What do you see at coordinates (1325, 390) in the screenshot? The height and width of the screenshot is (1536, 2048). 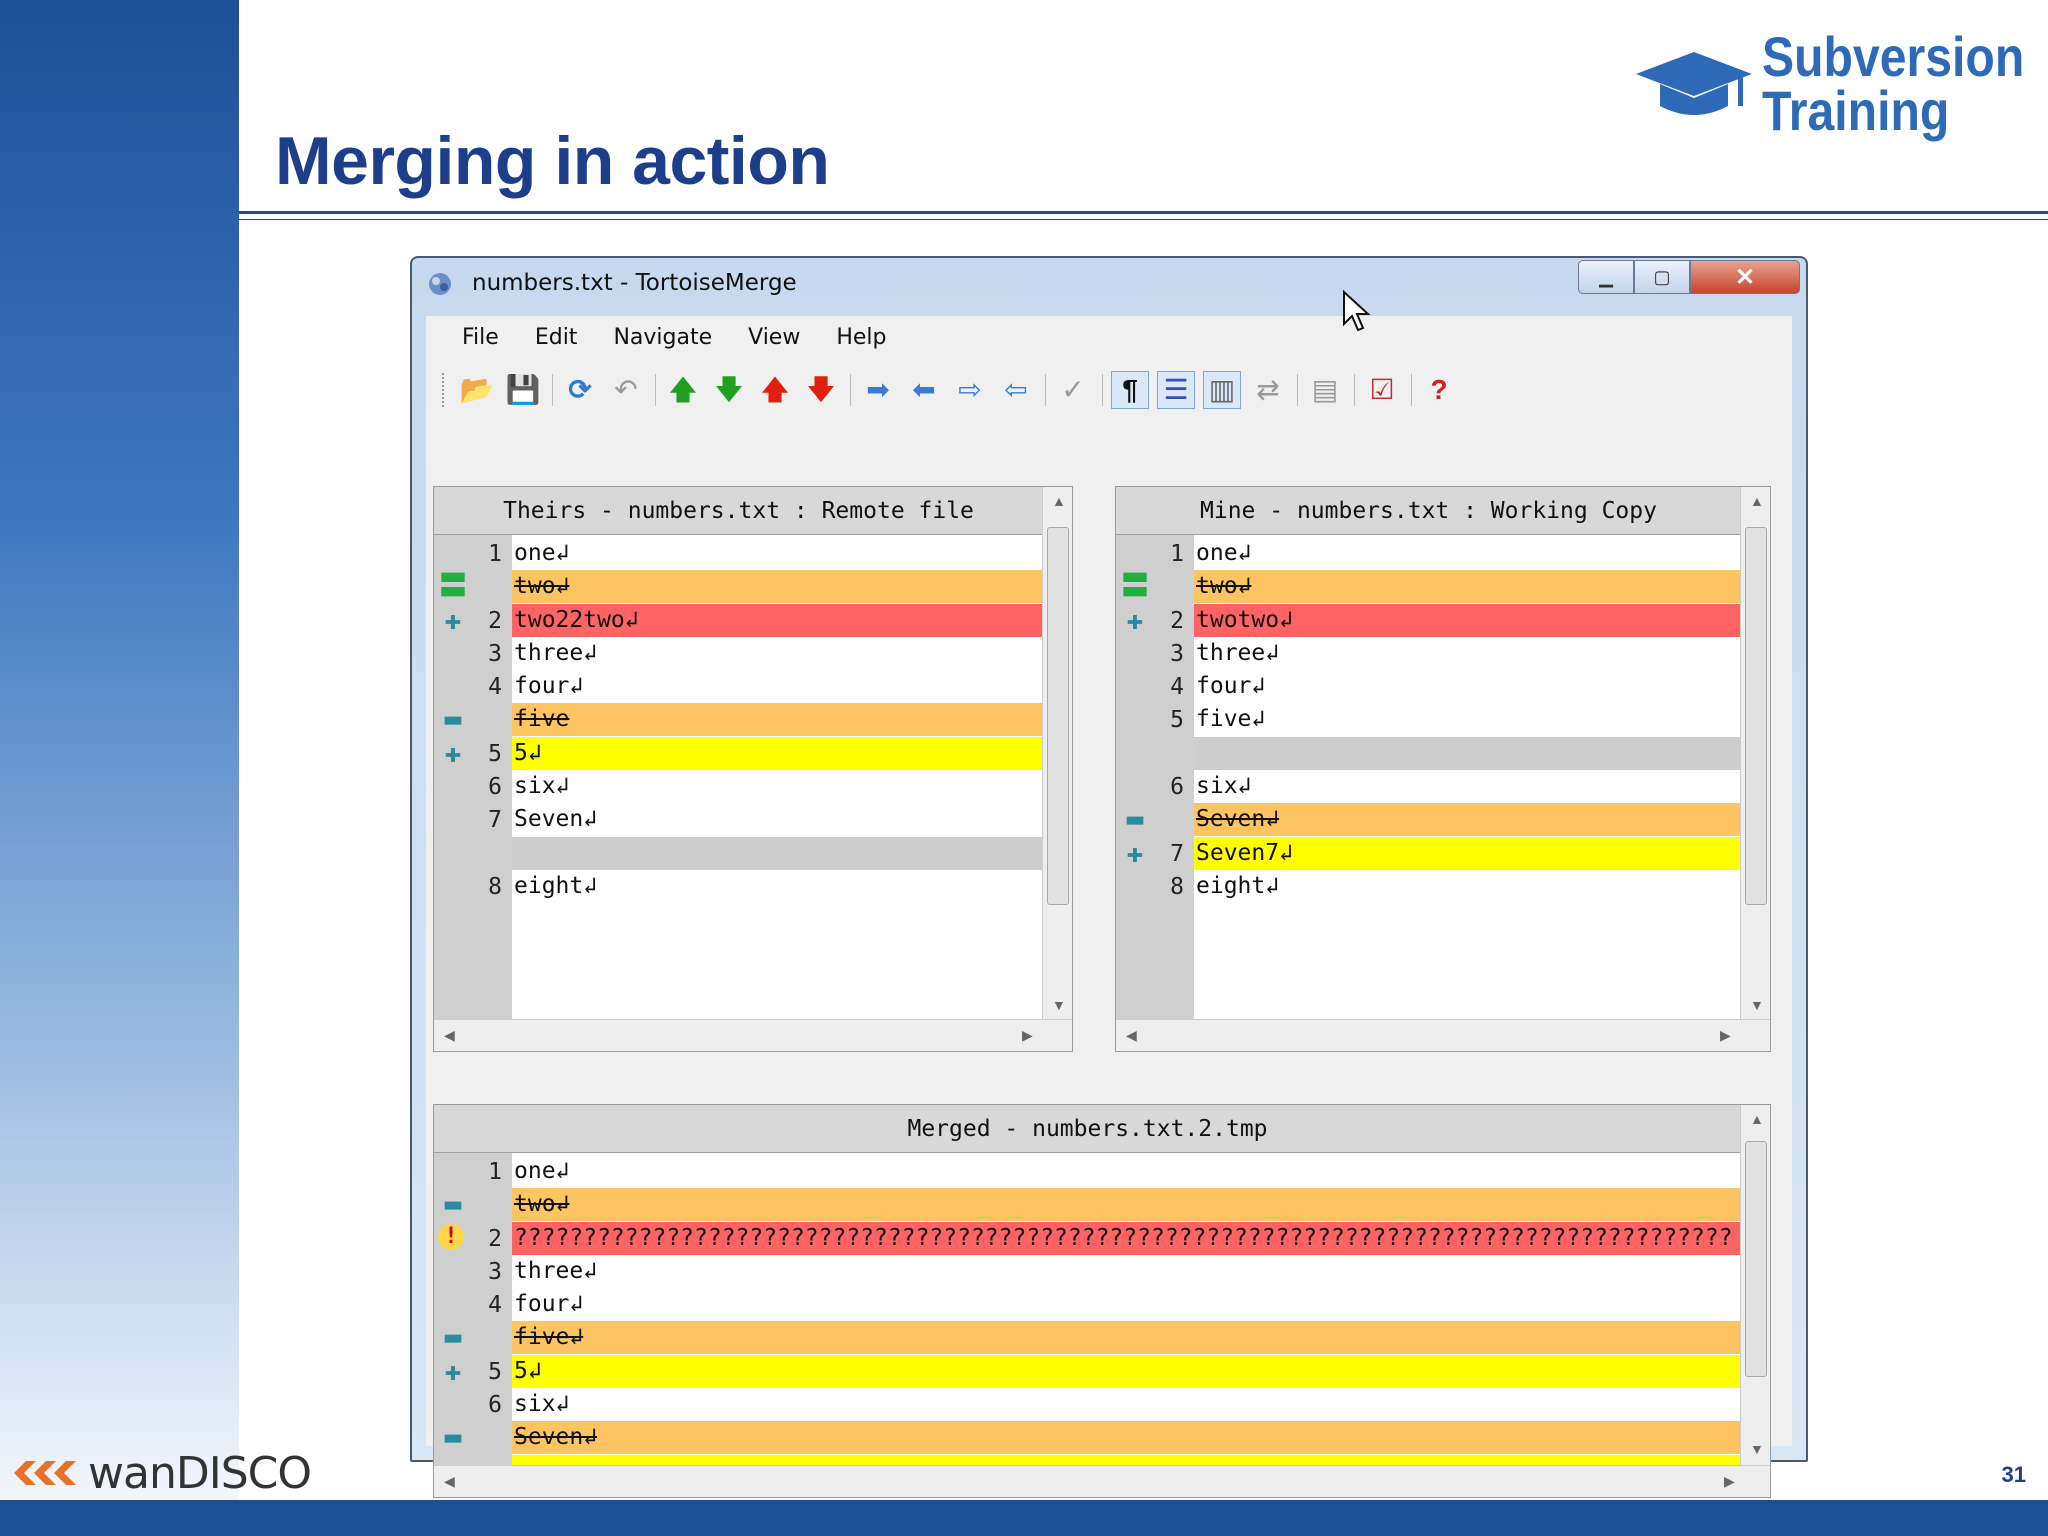 I see `patch-icon: ▤` at bounding box center [1325, 390].